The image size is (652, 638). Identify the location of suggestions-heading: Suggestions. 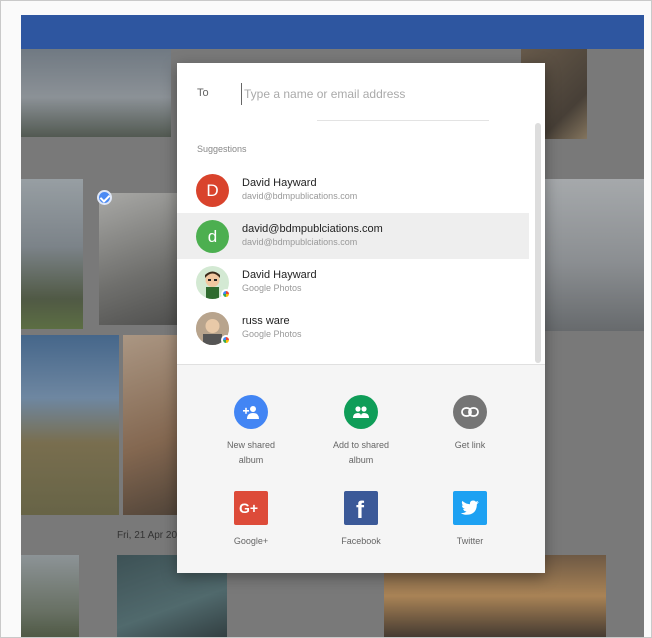
(222, 149).